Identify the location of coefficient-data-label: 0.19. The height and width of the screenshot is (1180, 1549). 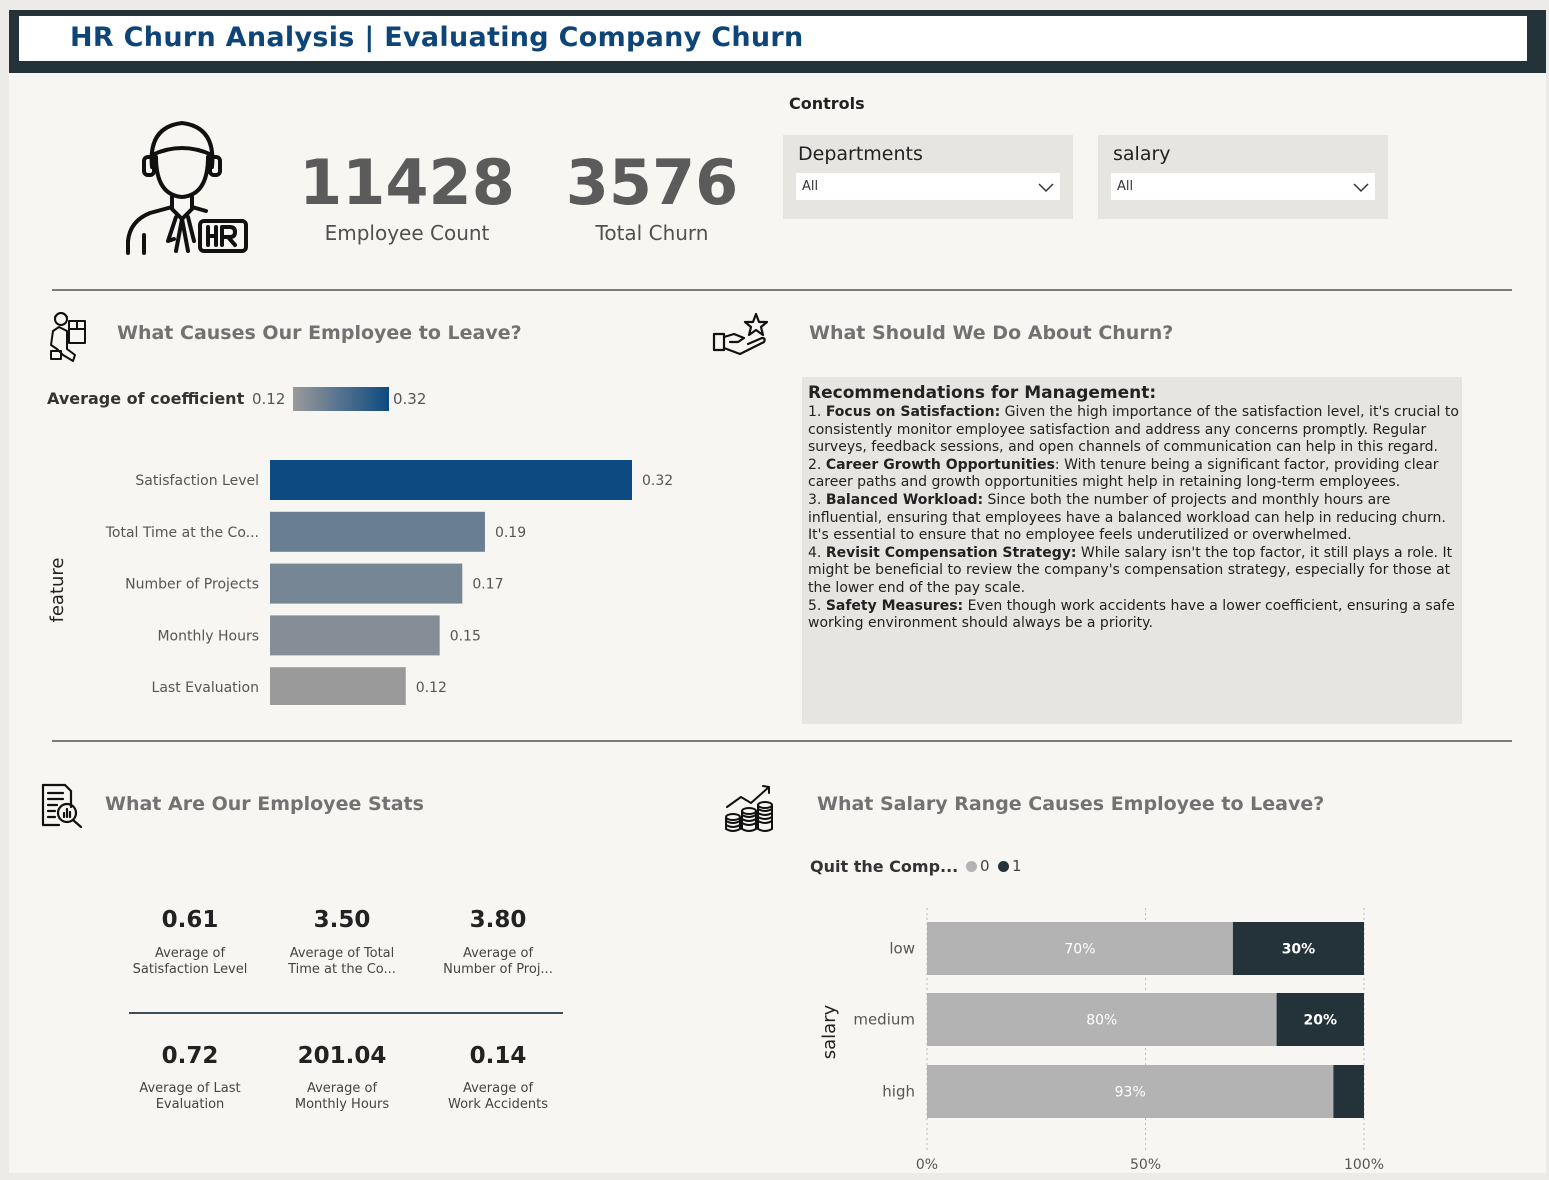
(510, 533).